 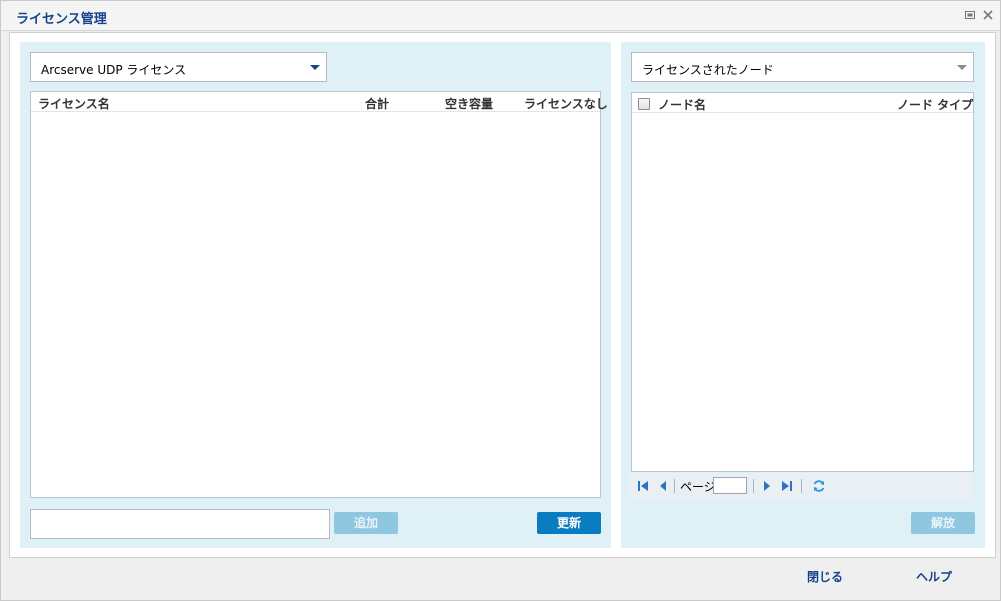 I want to click on node-filter-select: ライセンスされたノード, so click(x=802, y=67).